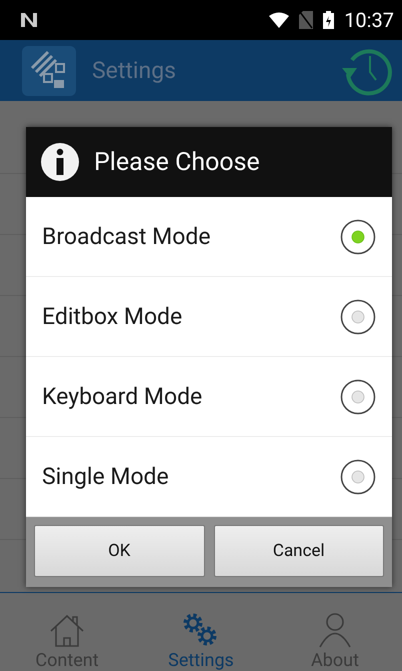 This screenshot has height=671, width=402. What do you see at coordinates (177, 162) in the screenshot?
I see `dialog-title: Please Choose` at bounding box center [177, 162].